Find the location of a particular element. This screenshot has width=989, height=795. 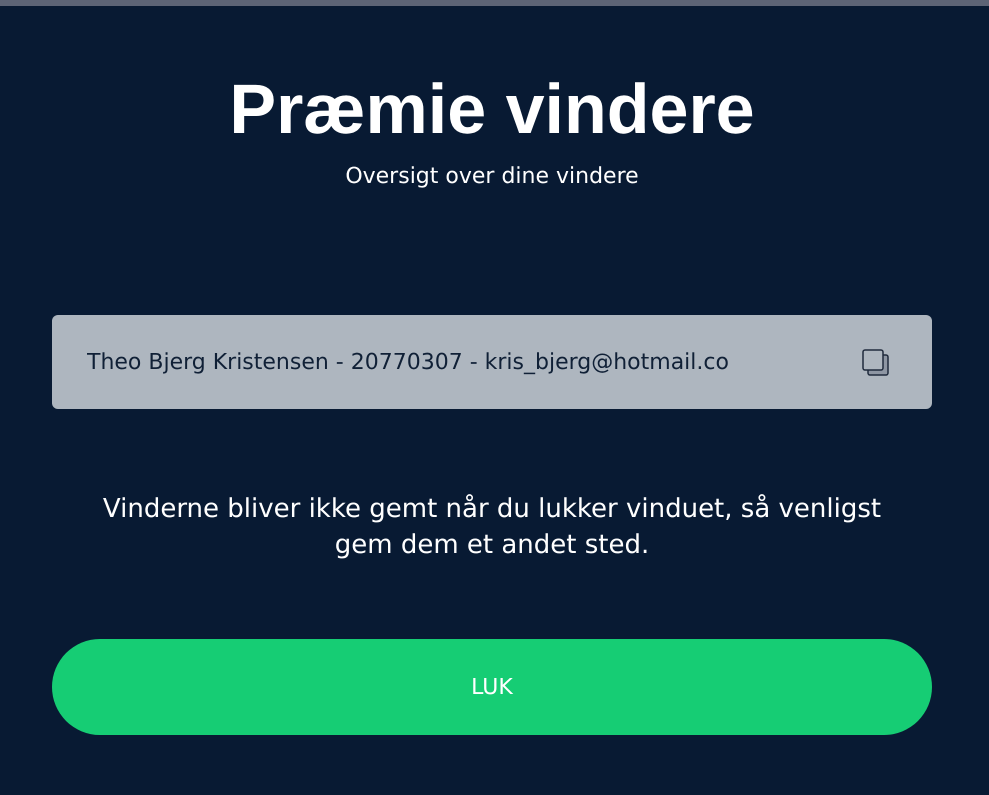

dialog-subtitle: Oversigt over dine vindere is located at coordinates (492, 176).